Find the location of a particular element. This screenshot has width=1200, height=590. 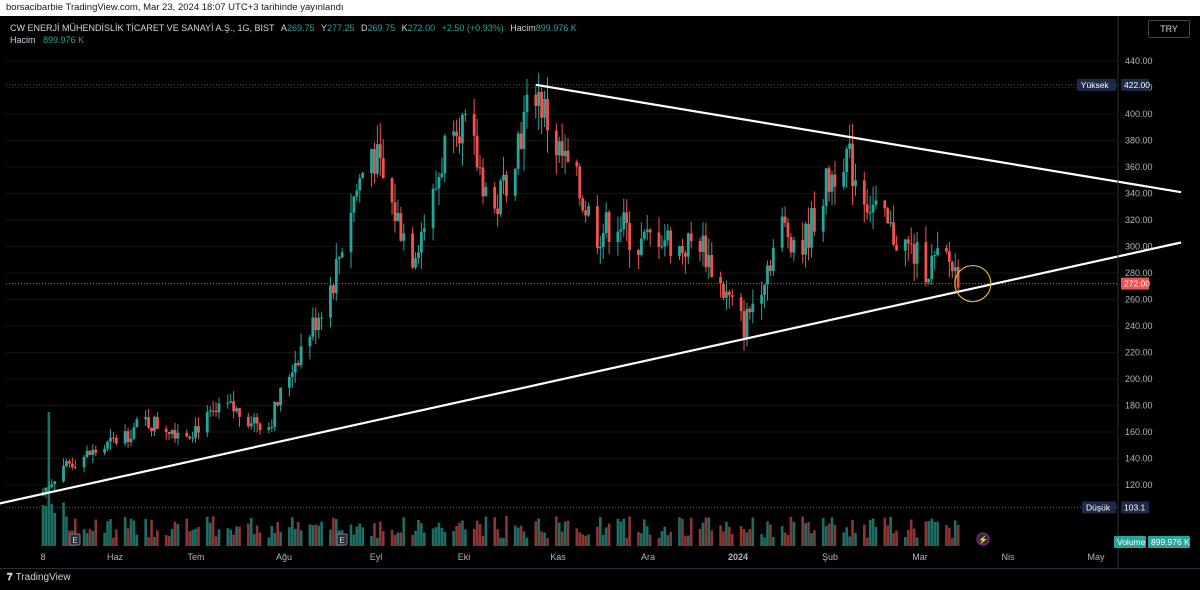

x-tick-label: 8 is located at coordinates (42, 557).